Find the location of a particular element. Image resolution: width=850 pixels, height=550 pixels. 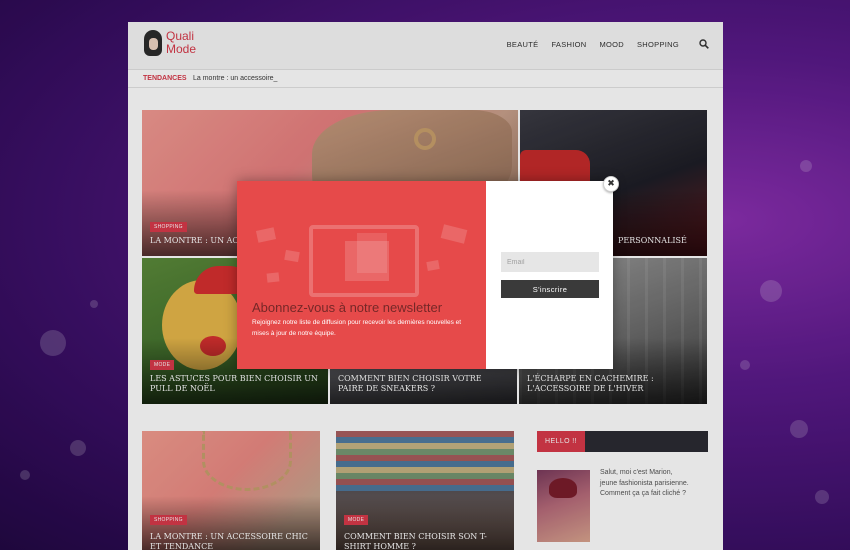

card-title: COMMENT BIEN CHOISIR SON T-SHIRT HOMME ? is located at coordinates (425, 541).